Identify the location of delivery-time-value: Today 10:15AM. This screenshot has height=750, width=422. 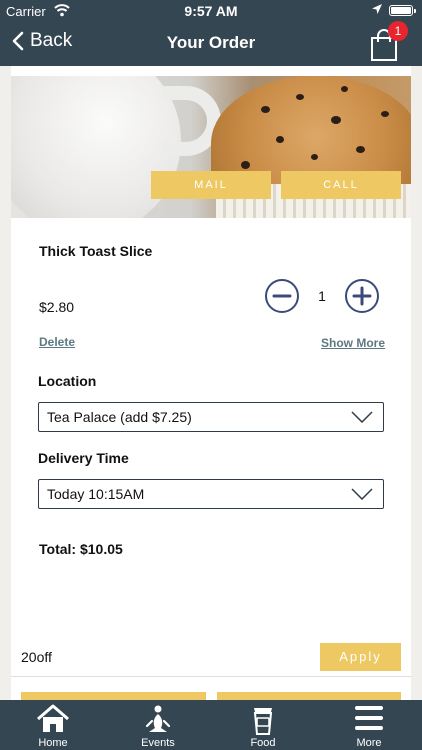
(96, 494).